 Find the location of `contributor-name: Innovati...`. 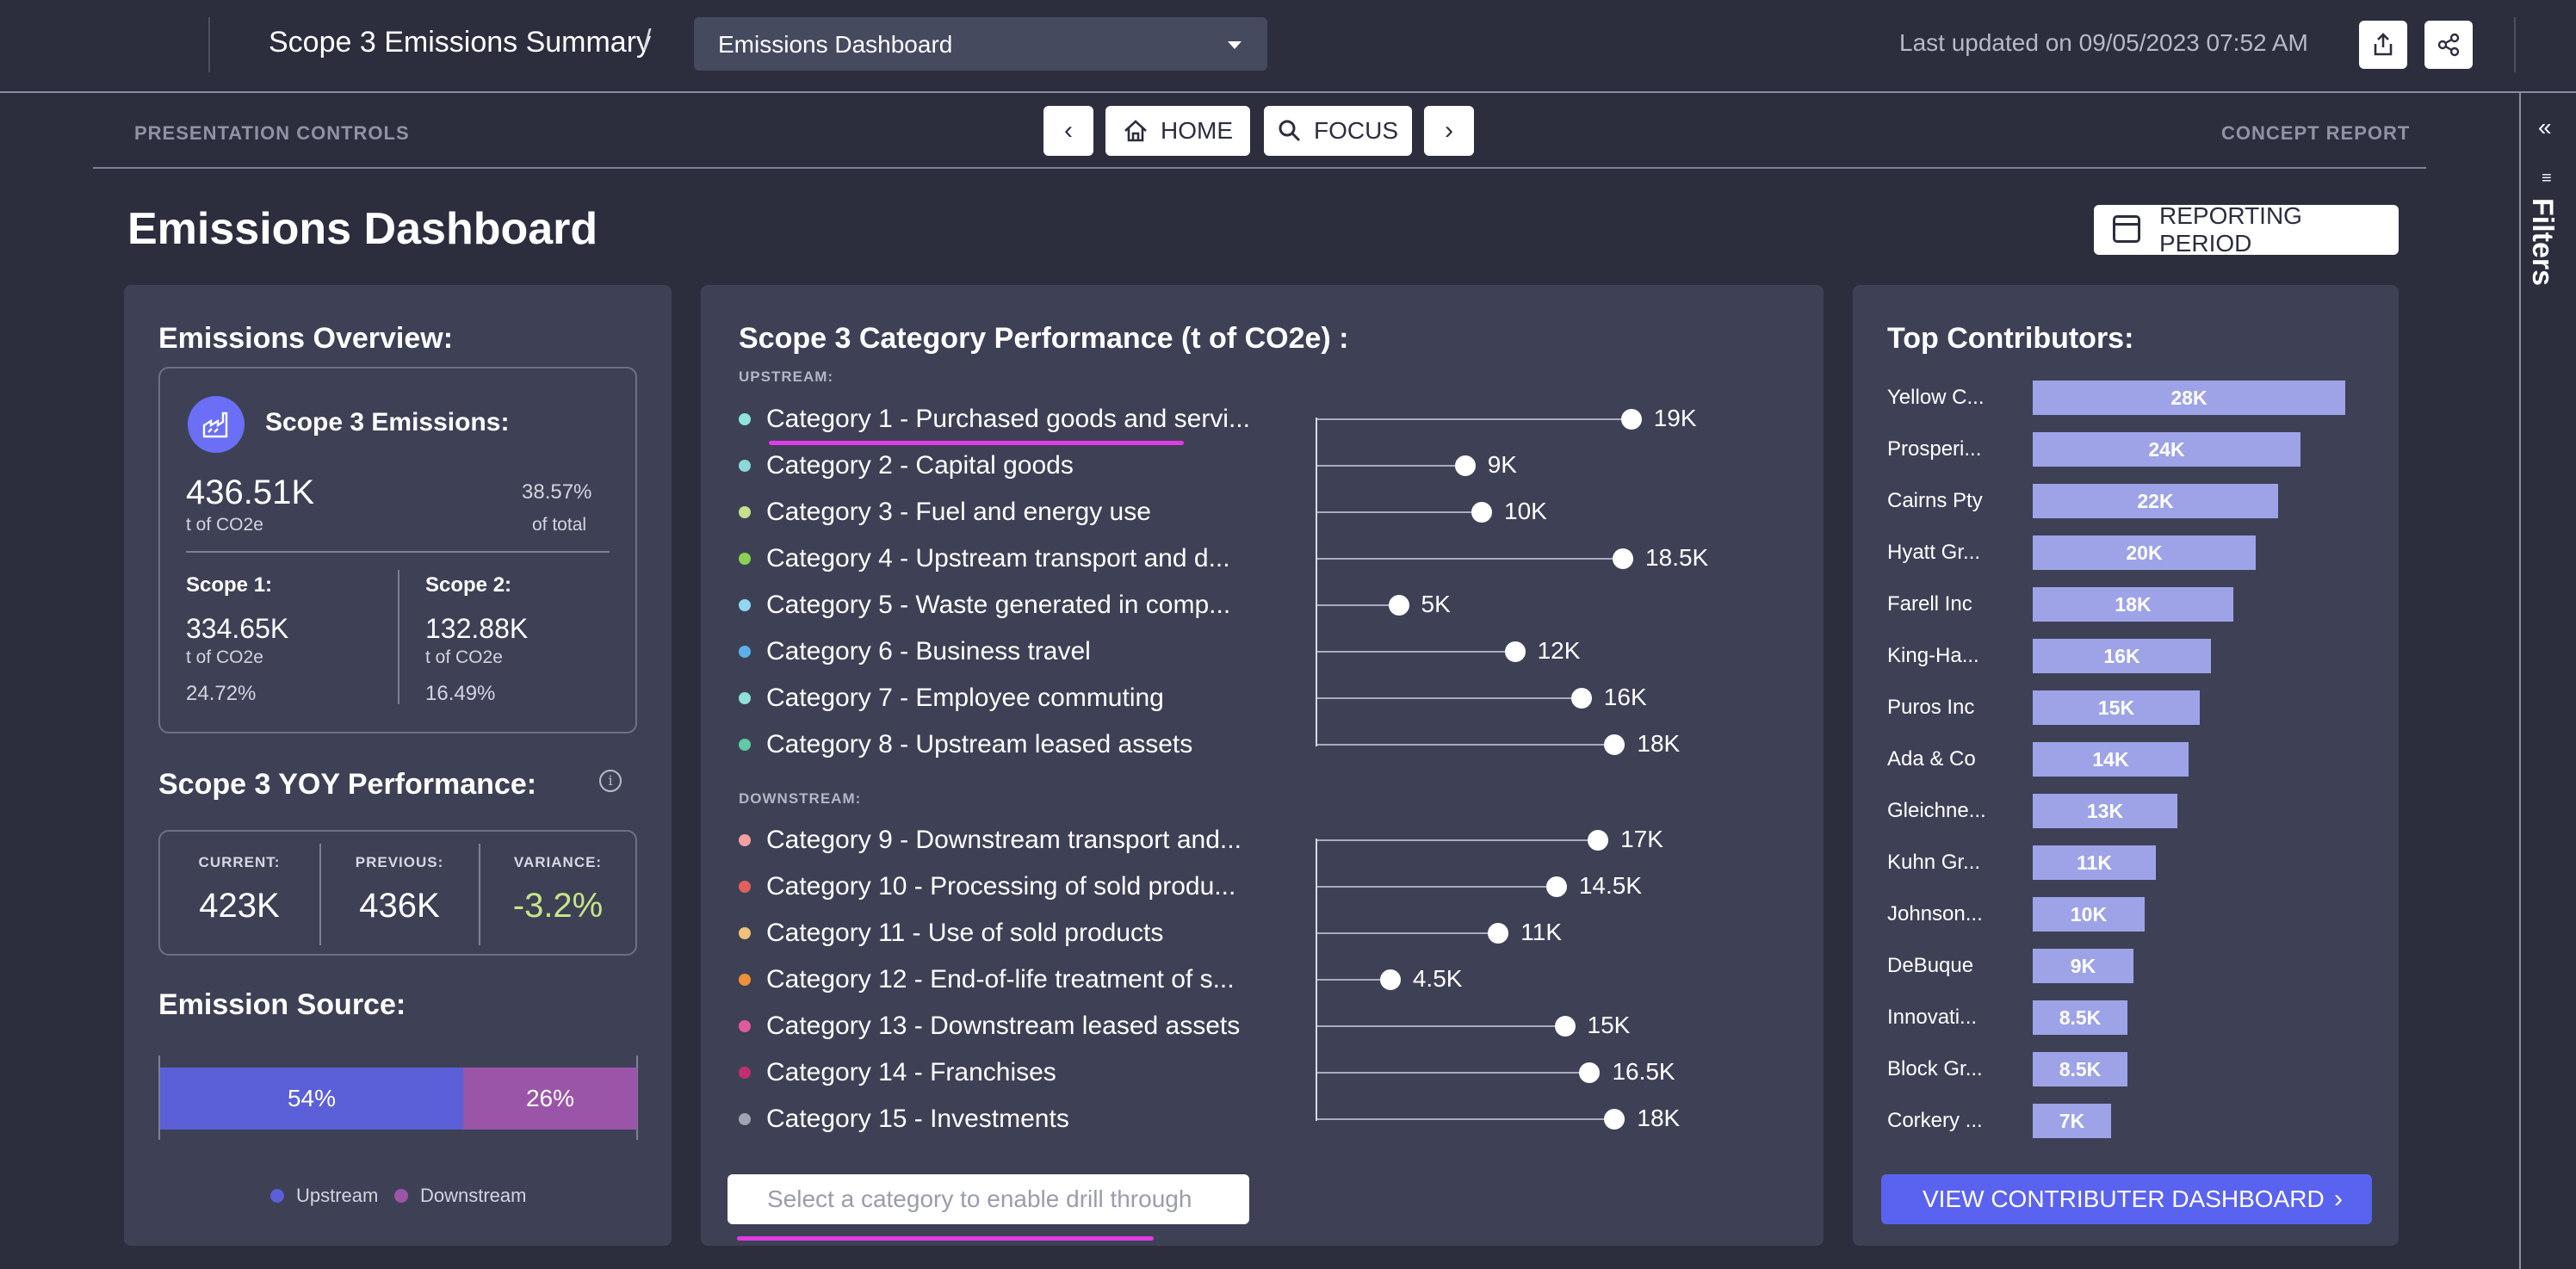

contributor-name: Innovati... is located at coordinates (1932, 1018).